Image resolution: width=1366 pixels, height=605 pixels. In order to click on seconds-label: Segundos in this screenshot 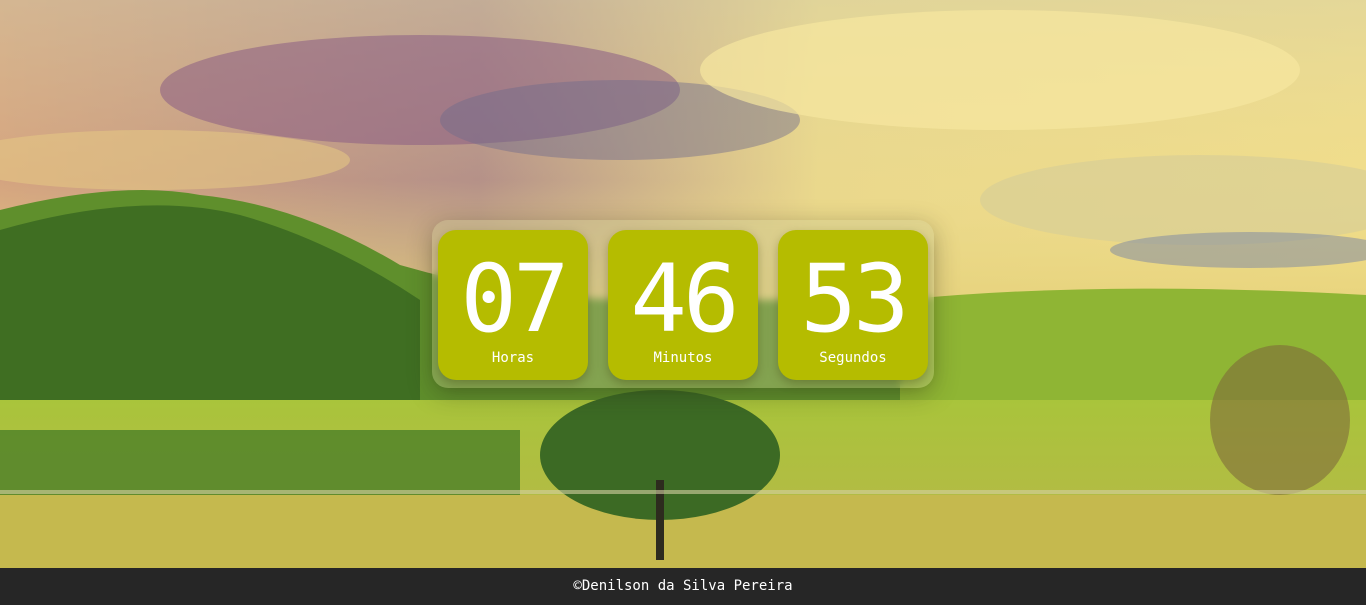, I will do `click(853, 358)`.